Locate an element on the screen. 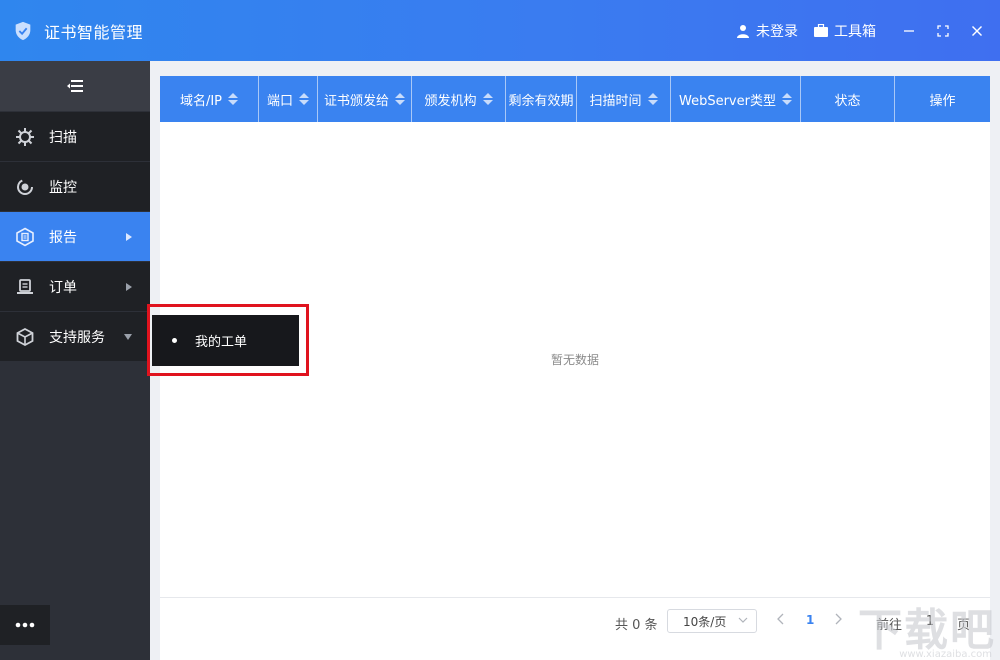 The image size is (1000, 660). column-label: 操作 is located at coordinates (942, 99).